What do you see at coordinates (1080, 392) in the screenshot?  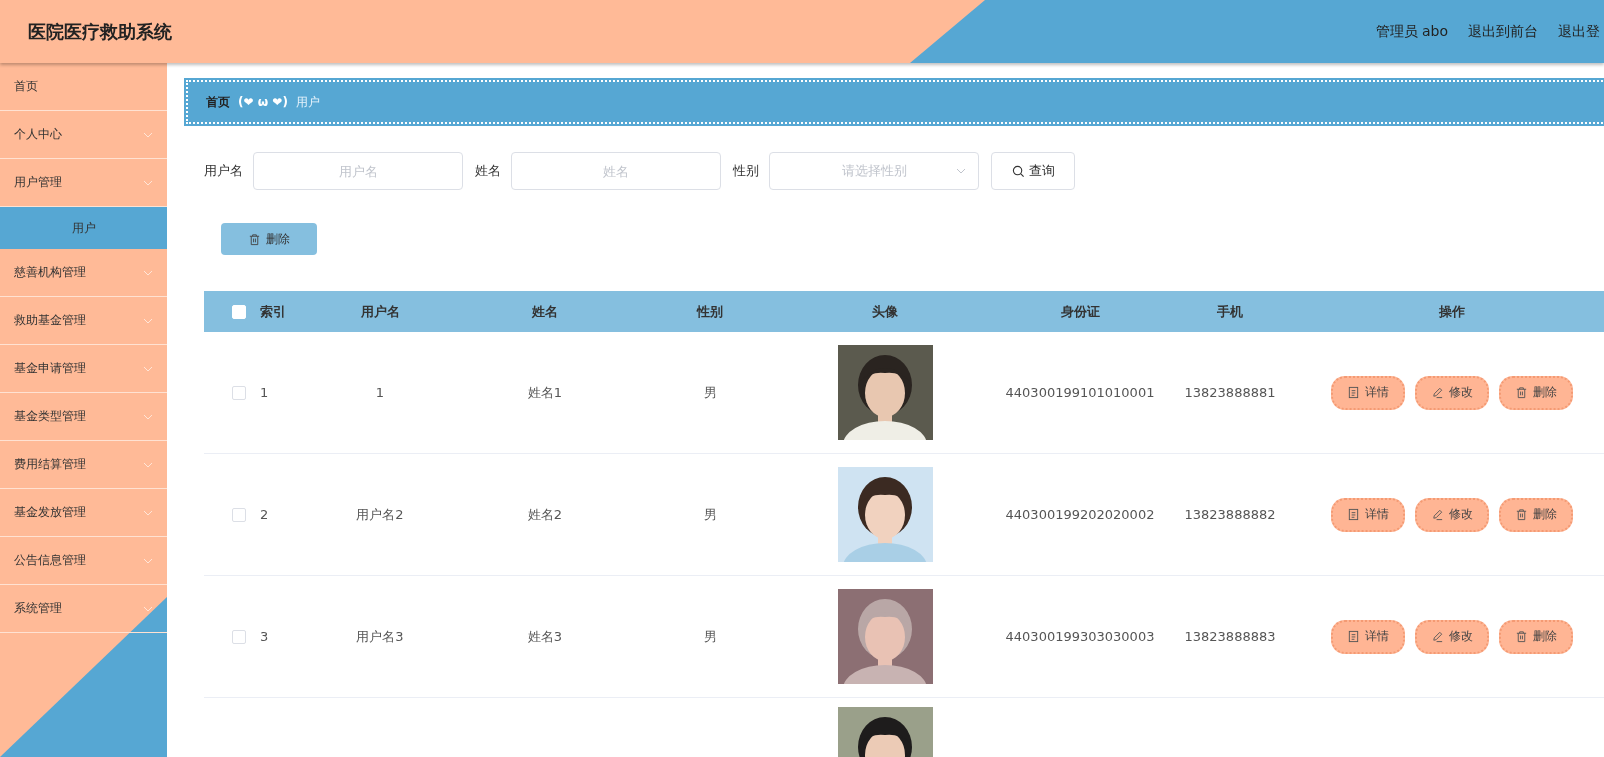 I see `table-cell: 440300199101010001` at bounding box center [1080, 392].